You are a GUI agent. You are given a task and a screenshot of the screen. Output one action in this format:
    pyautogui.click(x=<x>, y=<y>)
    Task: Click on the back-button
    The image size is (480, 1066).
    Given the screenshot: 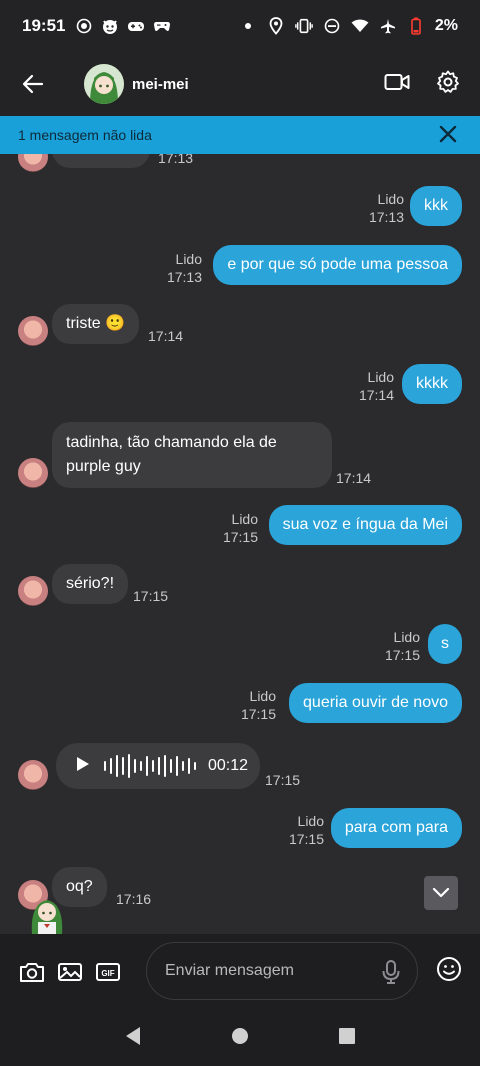 What is the action you would take?
    pyautogui.click(x=33, y=84)
    